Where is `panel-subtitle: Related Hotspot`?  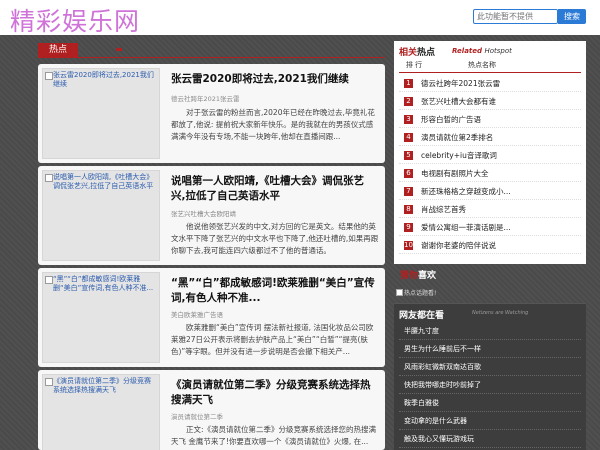 panel-subtitle: Related Hotspot is located at coordinates (482, 51).